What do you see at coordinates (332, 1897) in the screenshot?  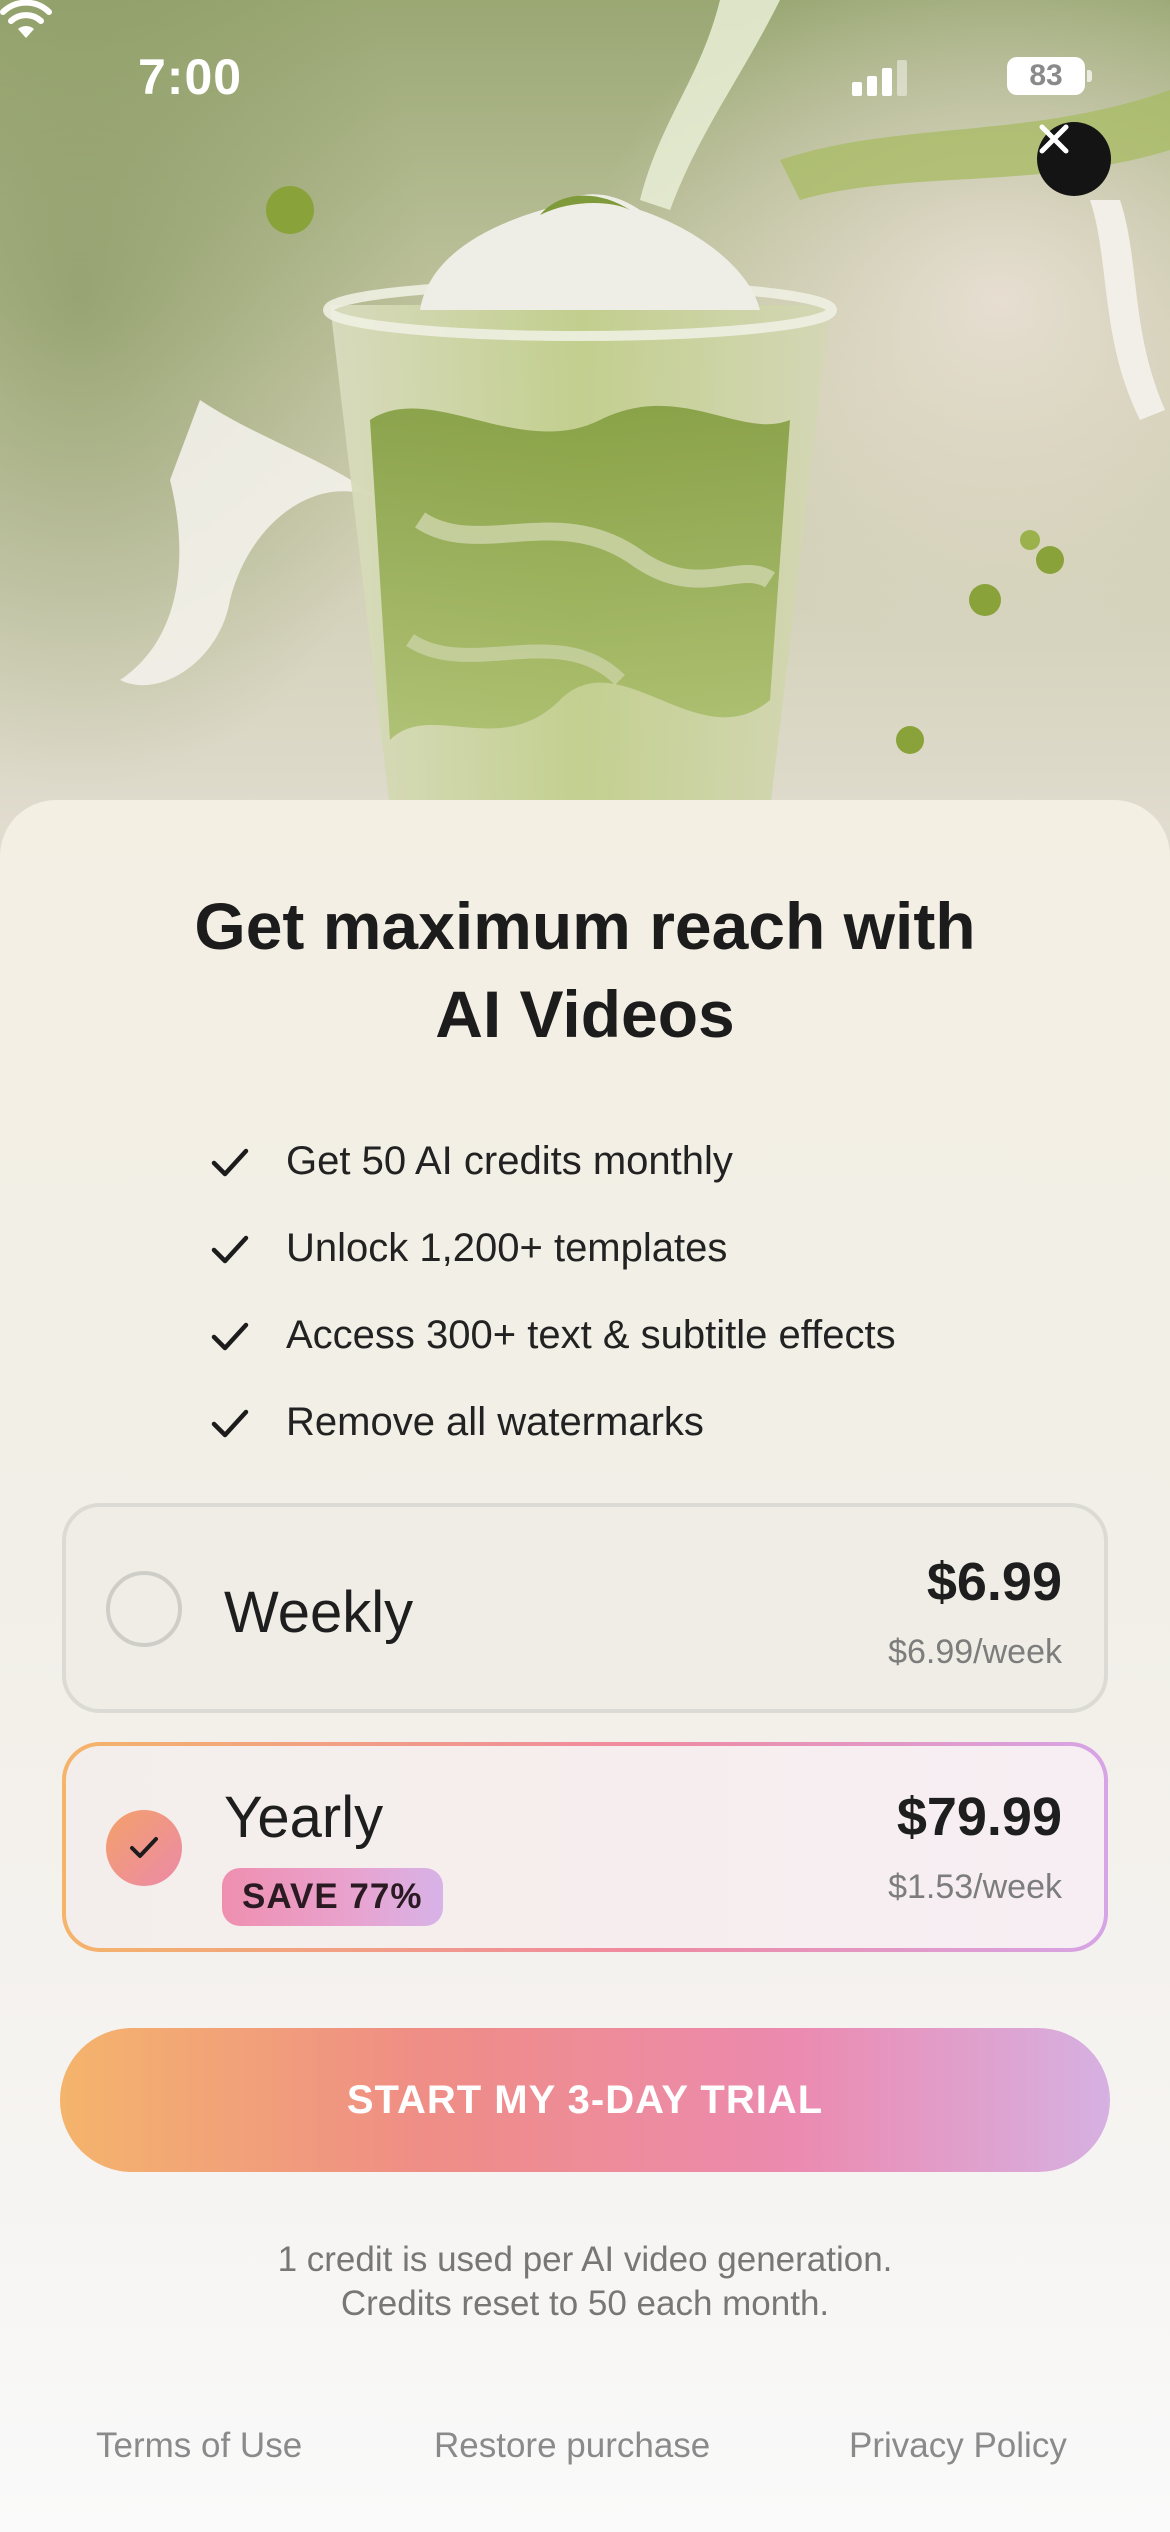 I see `savings-badge: SAVE 77%` at bounding box center [332, 1897].